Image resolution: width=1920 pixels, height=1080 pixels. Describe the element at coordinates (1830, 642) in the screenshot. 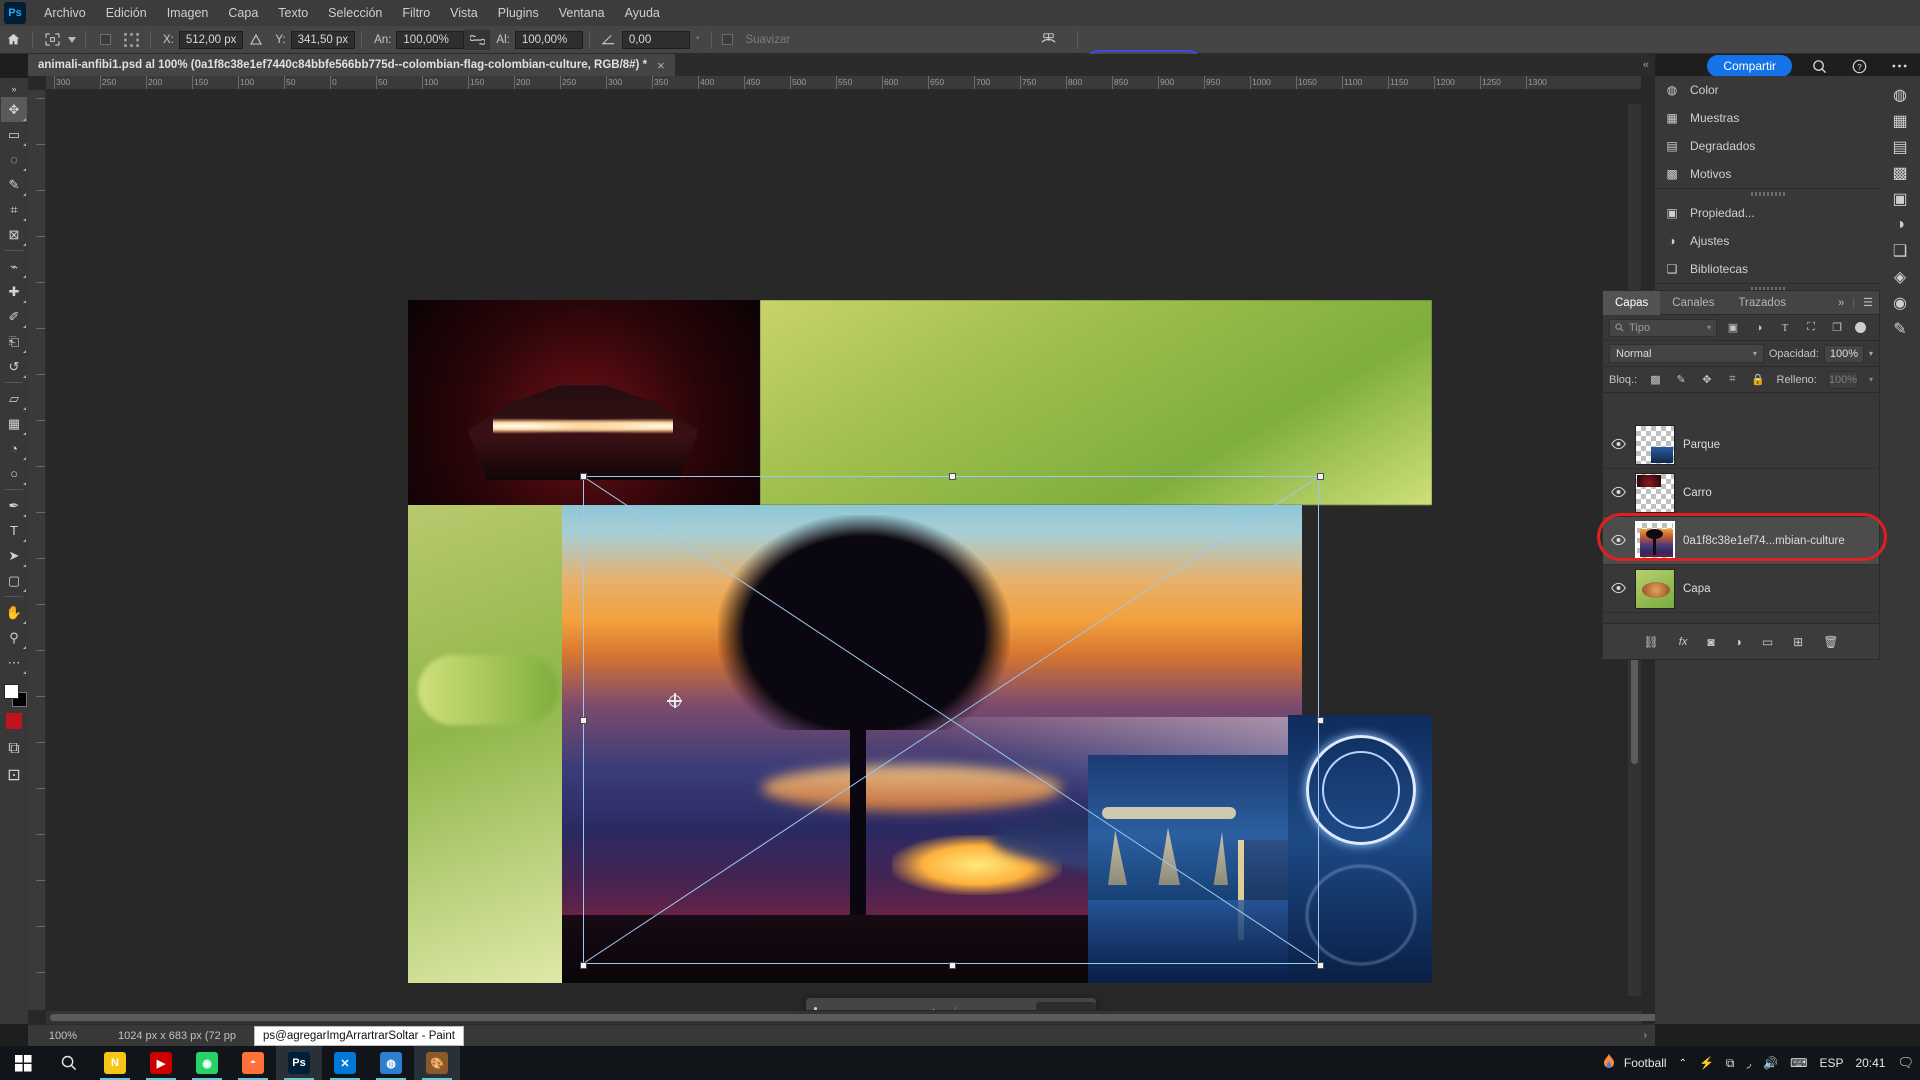

I see `delete-layer-icon: 🗑` at that location.